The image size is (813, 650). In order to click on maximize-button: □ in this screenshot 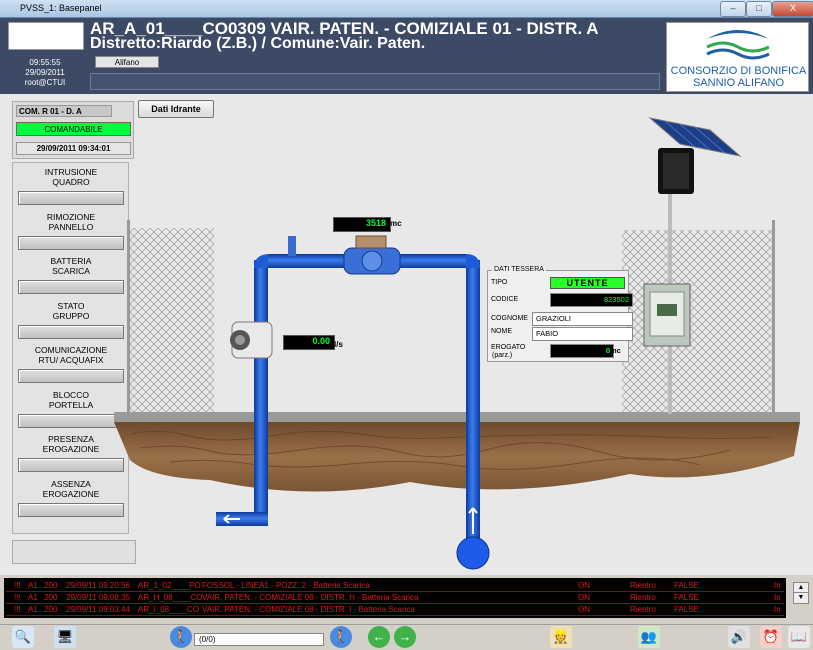, I will do `click(759, 9)`.